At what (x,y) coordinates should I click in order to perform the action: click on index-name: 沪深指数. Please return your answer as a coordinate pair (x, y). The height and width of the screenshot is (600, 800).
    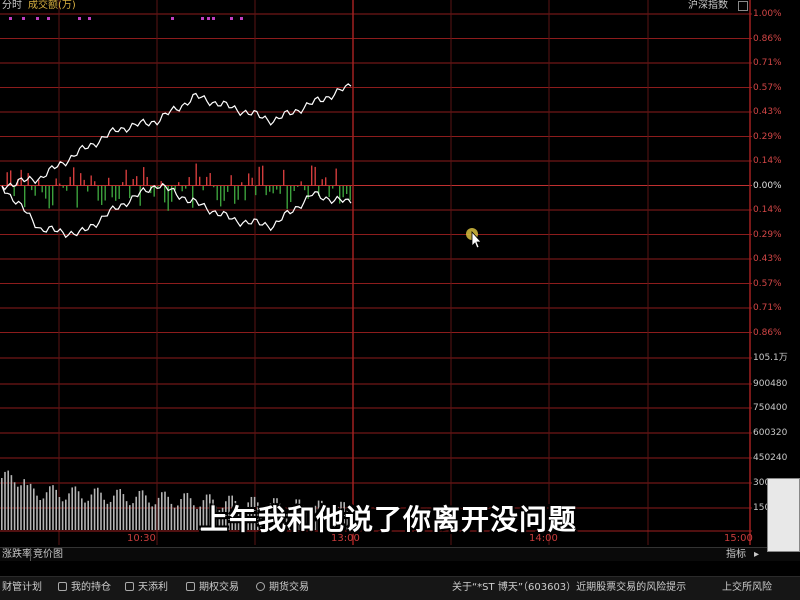
    Looking at the image, I should click on (708, 6).